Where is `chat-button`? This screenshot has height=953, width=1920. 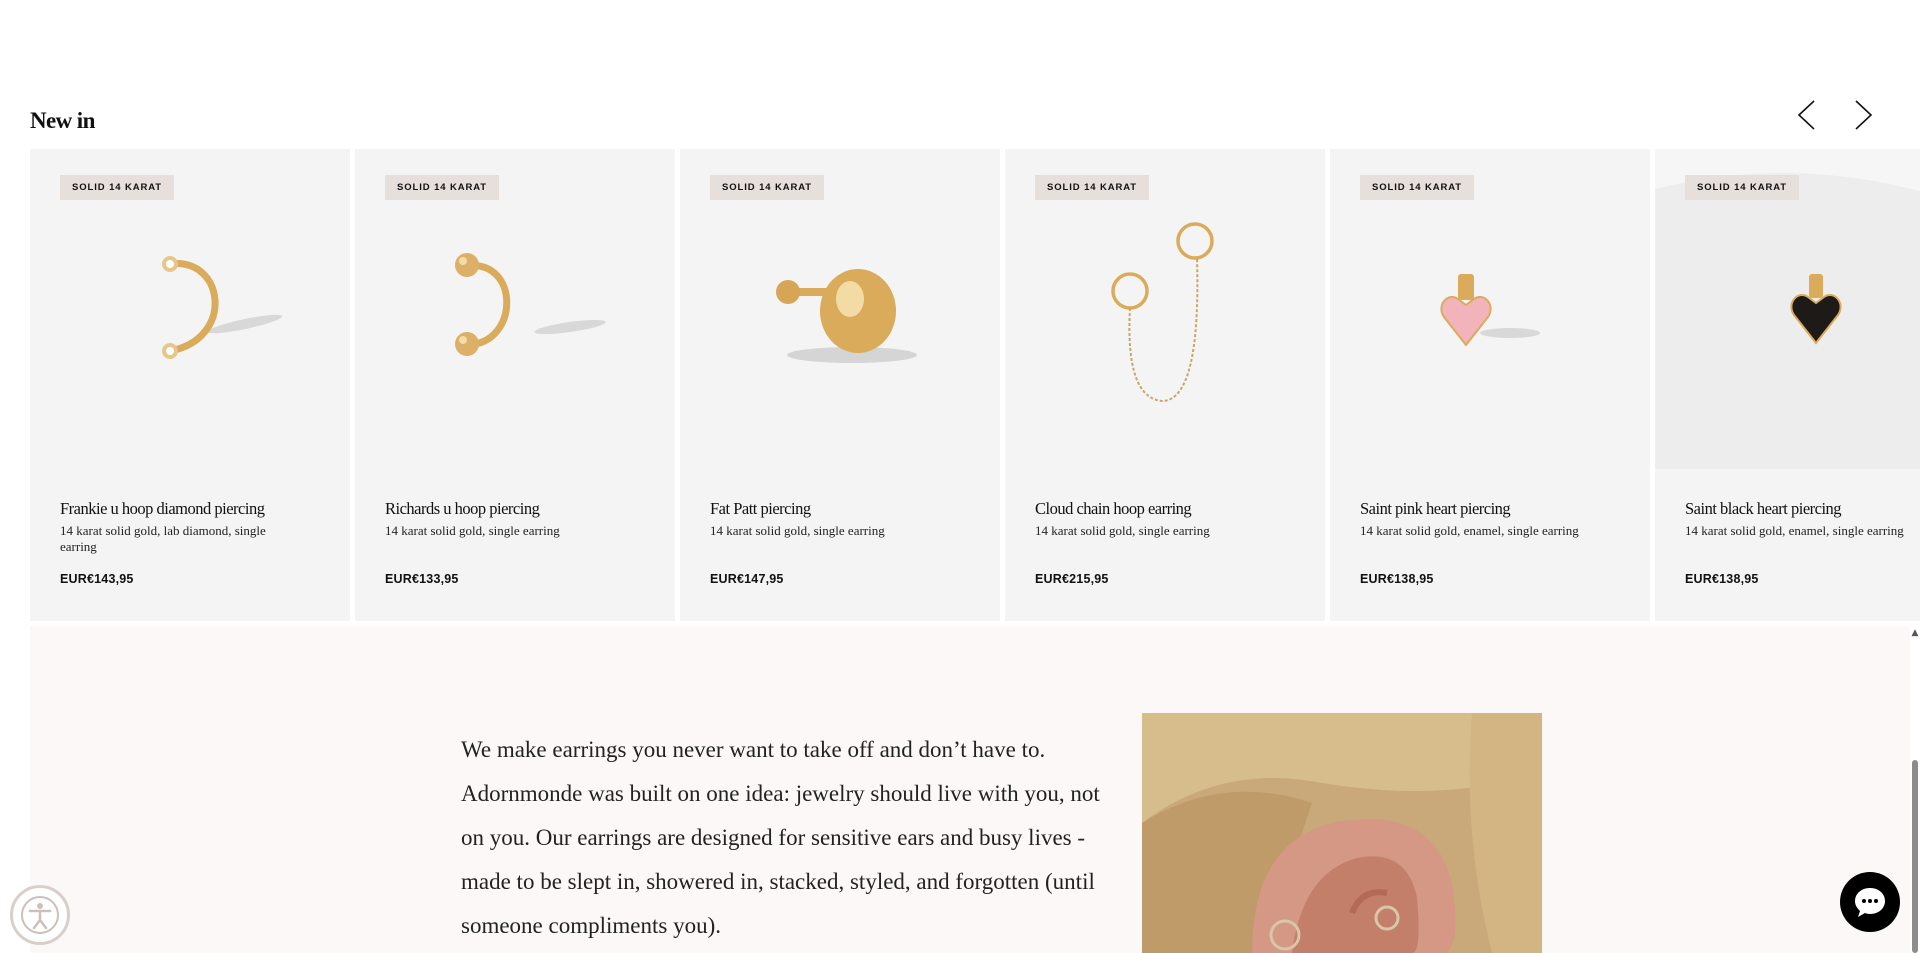
chat-button is located at coordinates (1870, 902).